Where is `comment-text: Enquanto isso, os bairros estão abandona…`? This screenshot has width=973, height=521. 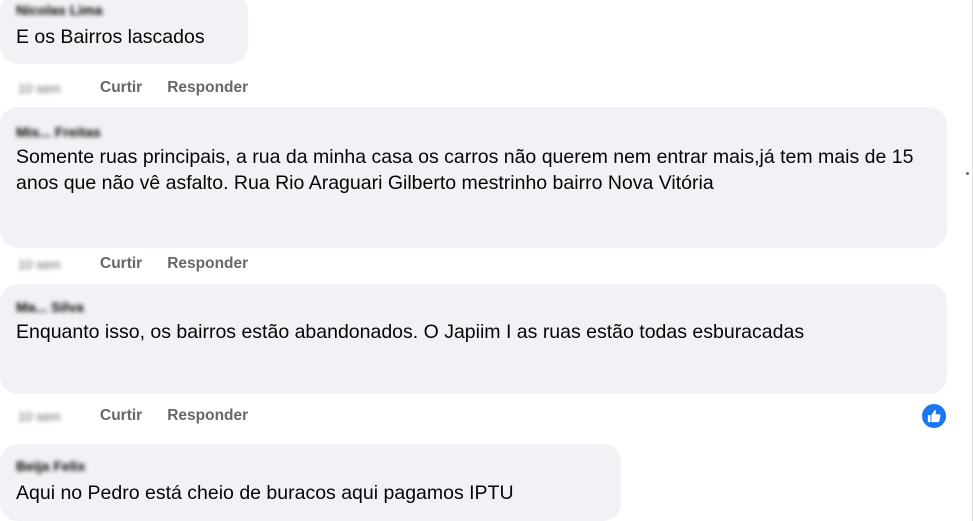 comment-text: Enquanto isso, os bairros estão abandona… is located at coordinates (410, 332).